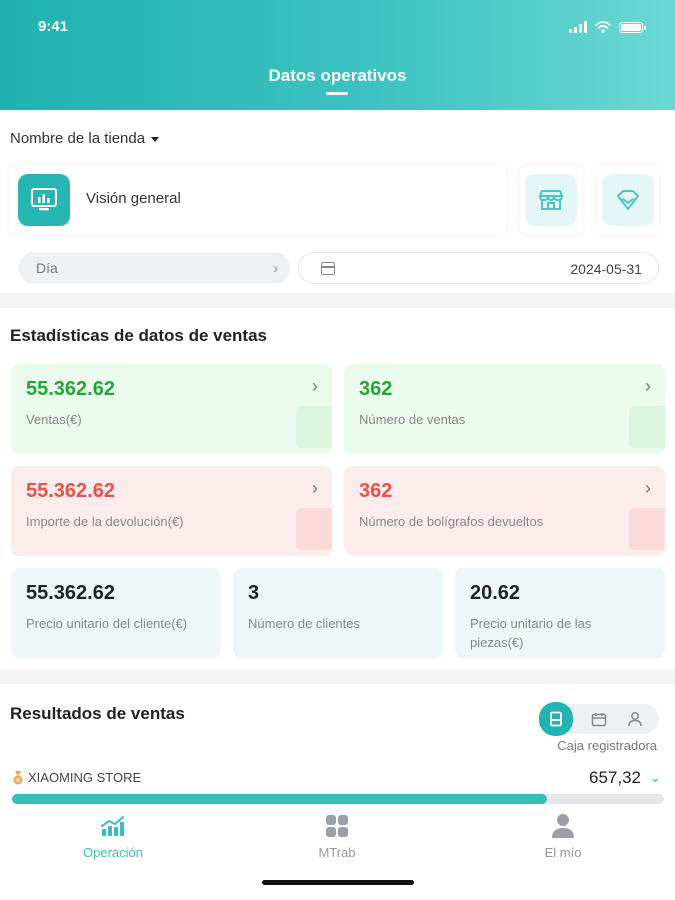 Image resolution: width=675 pixels, height=900 pixels. I want to click on stat-label: Ventas(€), so click(54, 419).